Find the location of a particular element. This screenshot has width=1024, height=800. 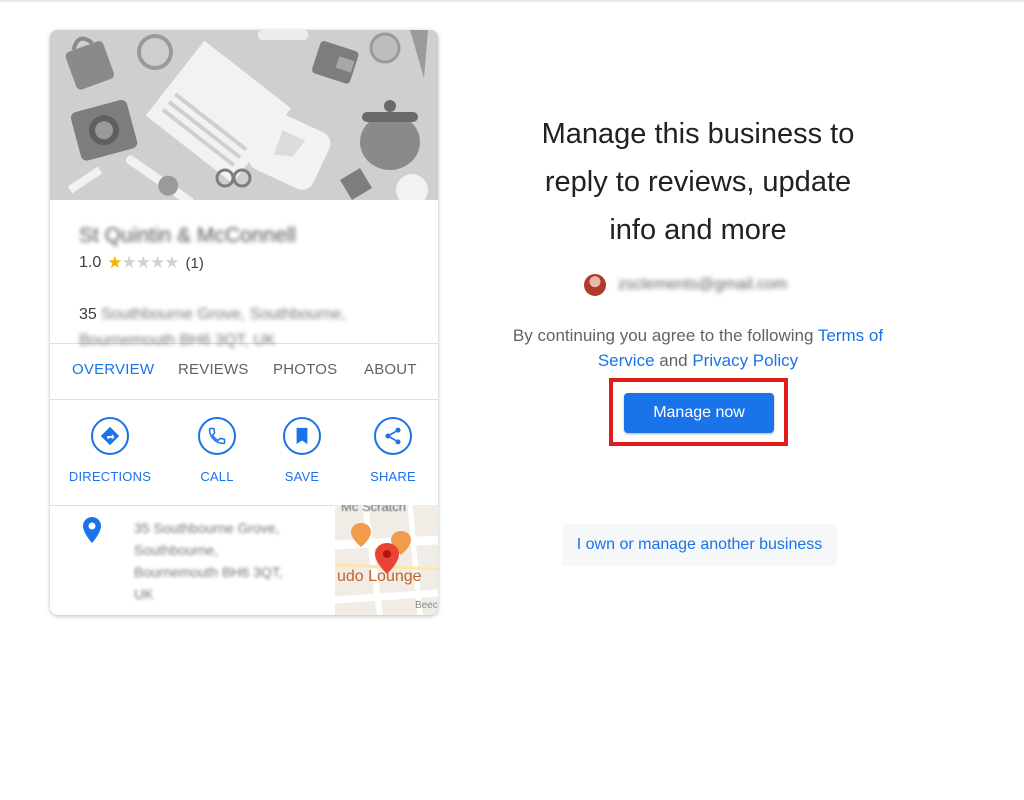

map-place-label: udo Lounge is located at coordinates (379, 576).